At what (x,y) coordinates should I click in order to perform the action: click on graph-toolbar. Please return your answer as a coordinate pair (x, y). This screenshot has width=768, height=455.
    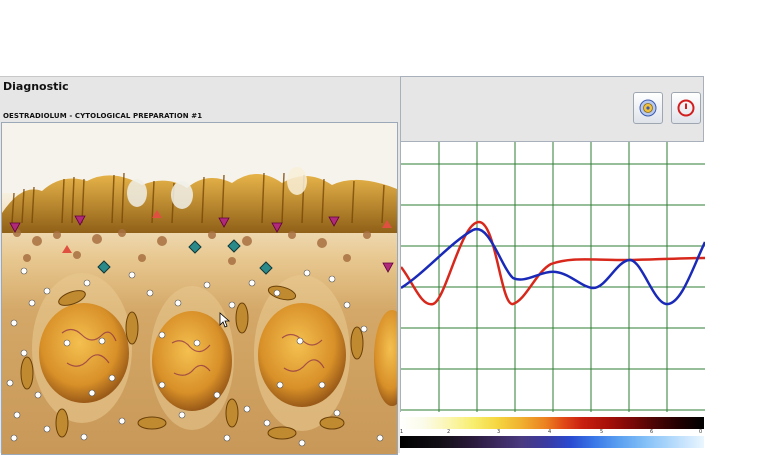
    Looking at the image, I should click on (552, 109).